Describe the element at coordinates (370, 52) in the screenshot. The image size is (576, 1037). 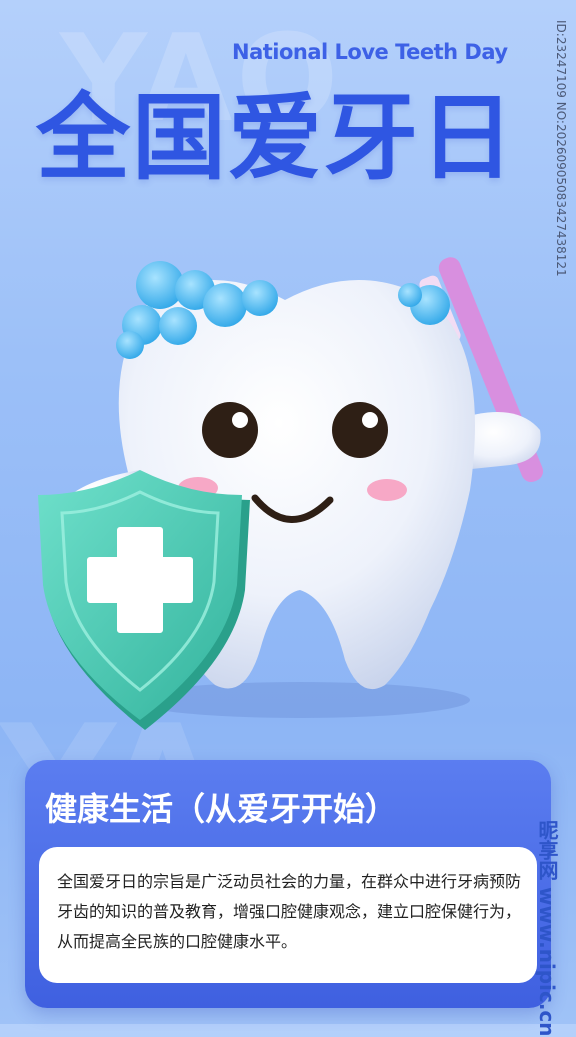
I see `page-subtitle: National Love Teeth Day` at that location.